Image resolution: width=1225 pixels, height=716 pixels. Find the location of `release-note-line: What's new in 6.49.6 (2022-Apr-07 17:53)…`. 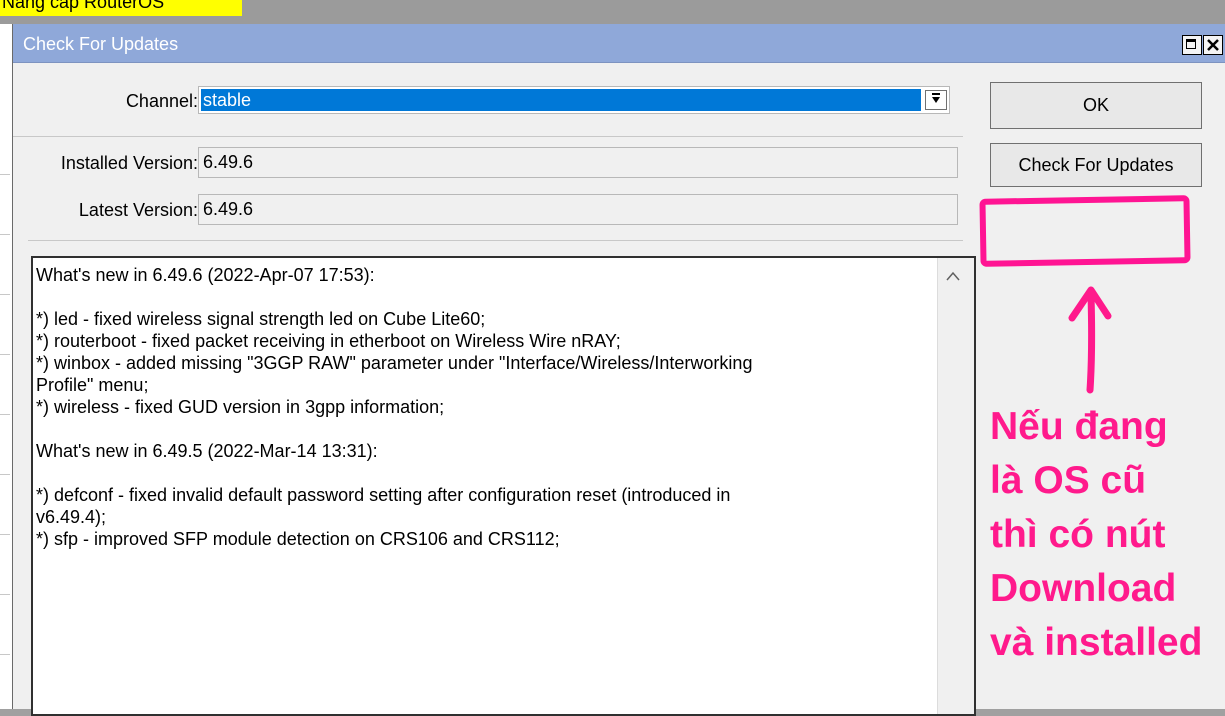

release-note-line: What's new in 6.49.6 (2022-Apr-07 17:53)… is located at coordinates (205, 275).